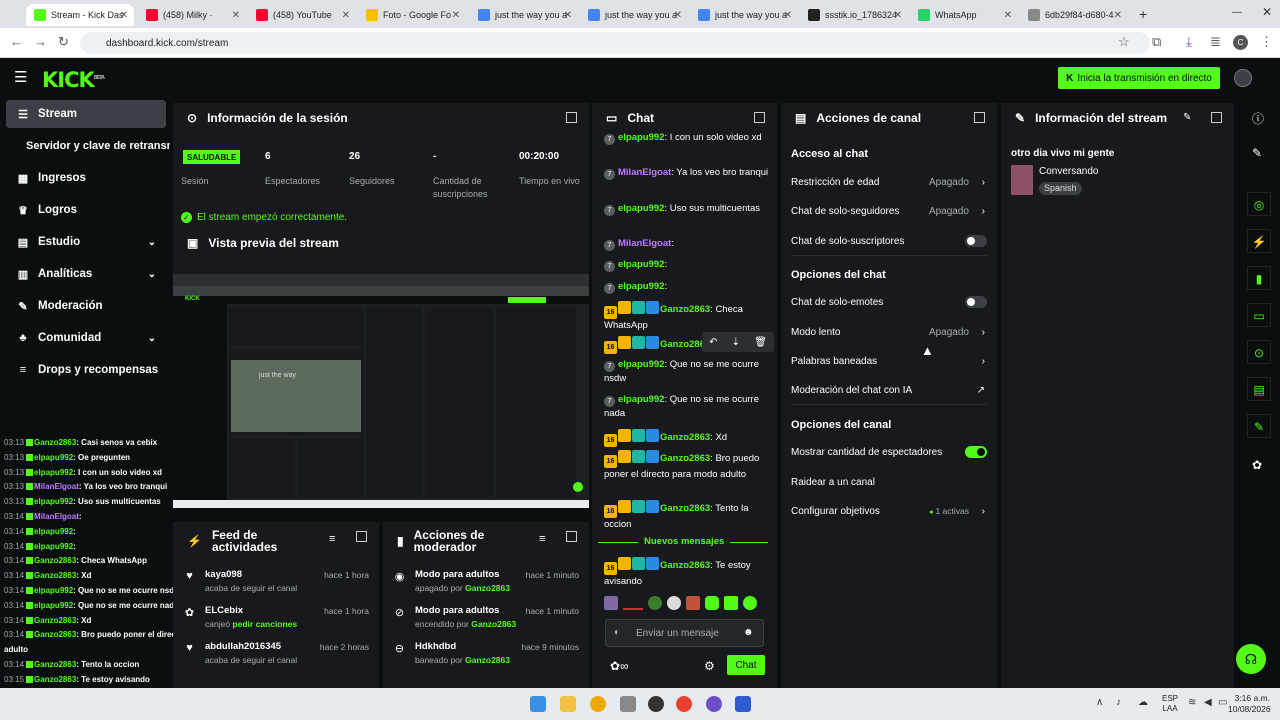  I want to click on channel-option-mostrar-cantidad-de-espectadores: Mostrar cantidad de espectadores, so click(889, 452).